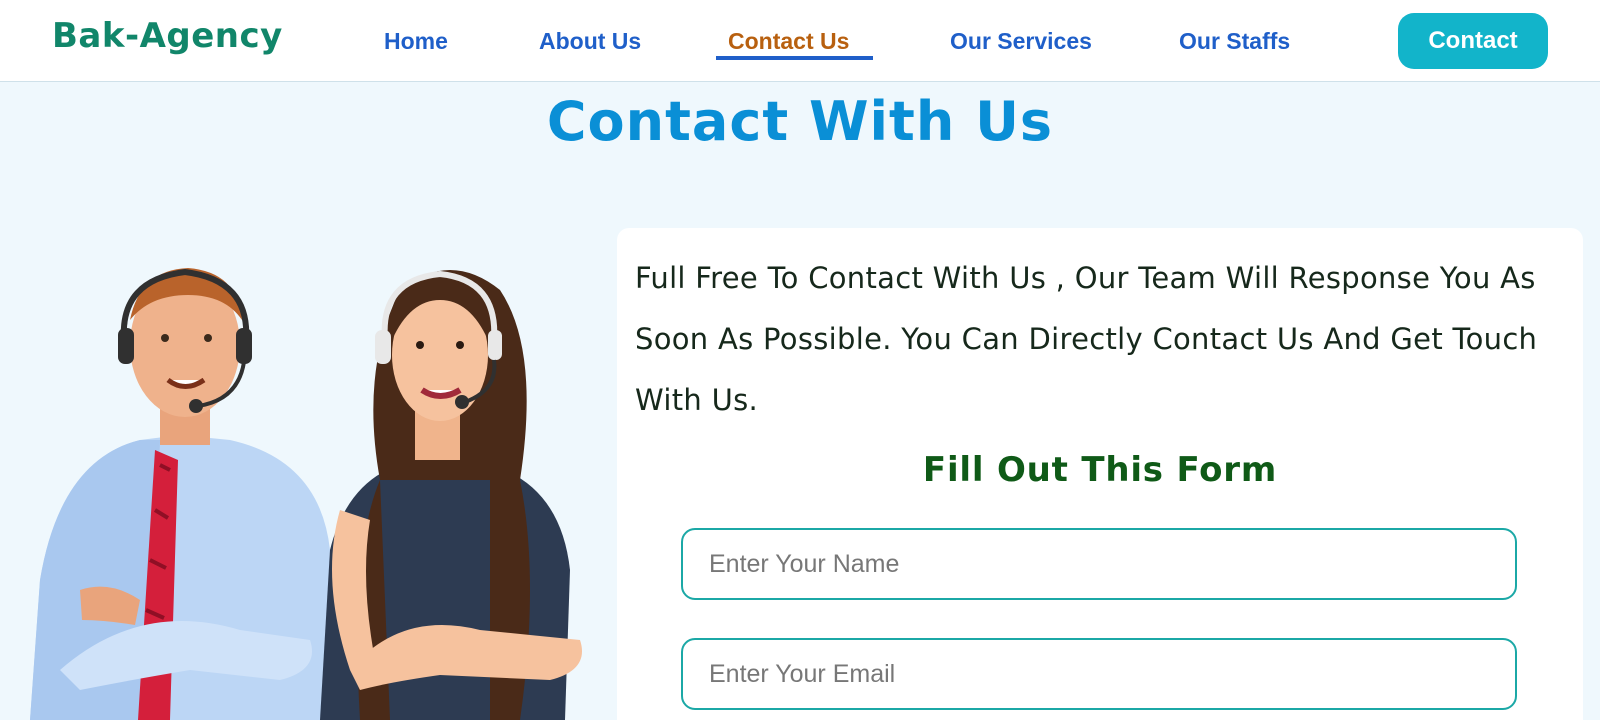  Describe the element at coordinates (1099, 564) in the screenshot. I see `name-input` at that location.